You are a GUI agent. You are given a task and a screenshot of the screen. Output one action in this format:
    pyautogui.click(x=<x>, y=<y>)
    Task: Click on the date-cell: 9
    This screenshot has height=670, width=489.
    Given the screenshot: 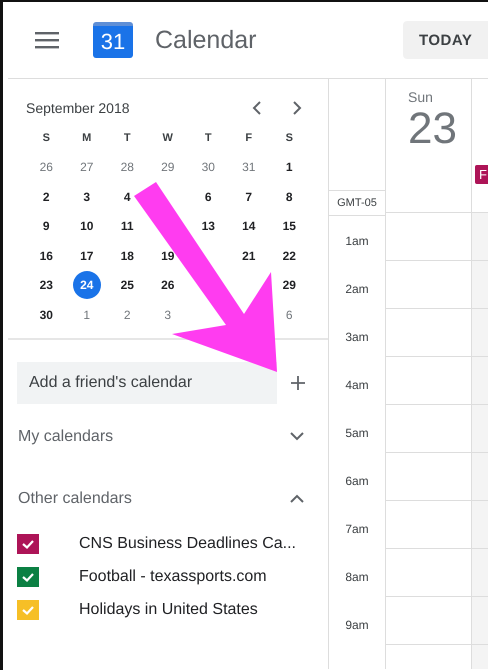 What is the action you would take?
    pyautogui.click(x=46, y=226)
    